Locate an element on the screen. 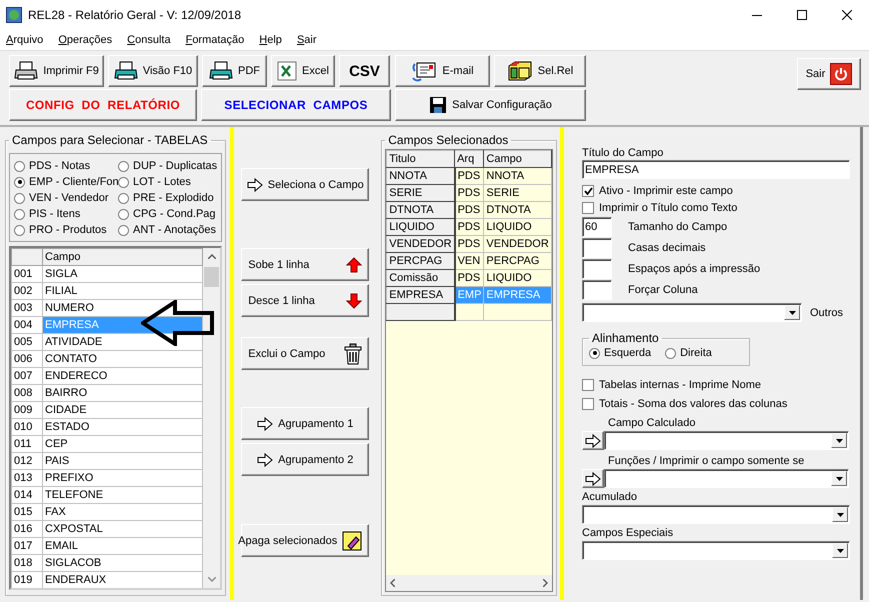 The image size is (869, 602). table-cell: ENDERECO is located at coordinates (122, 376).